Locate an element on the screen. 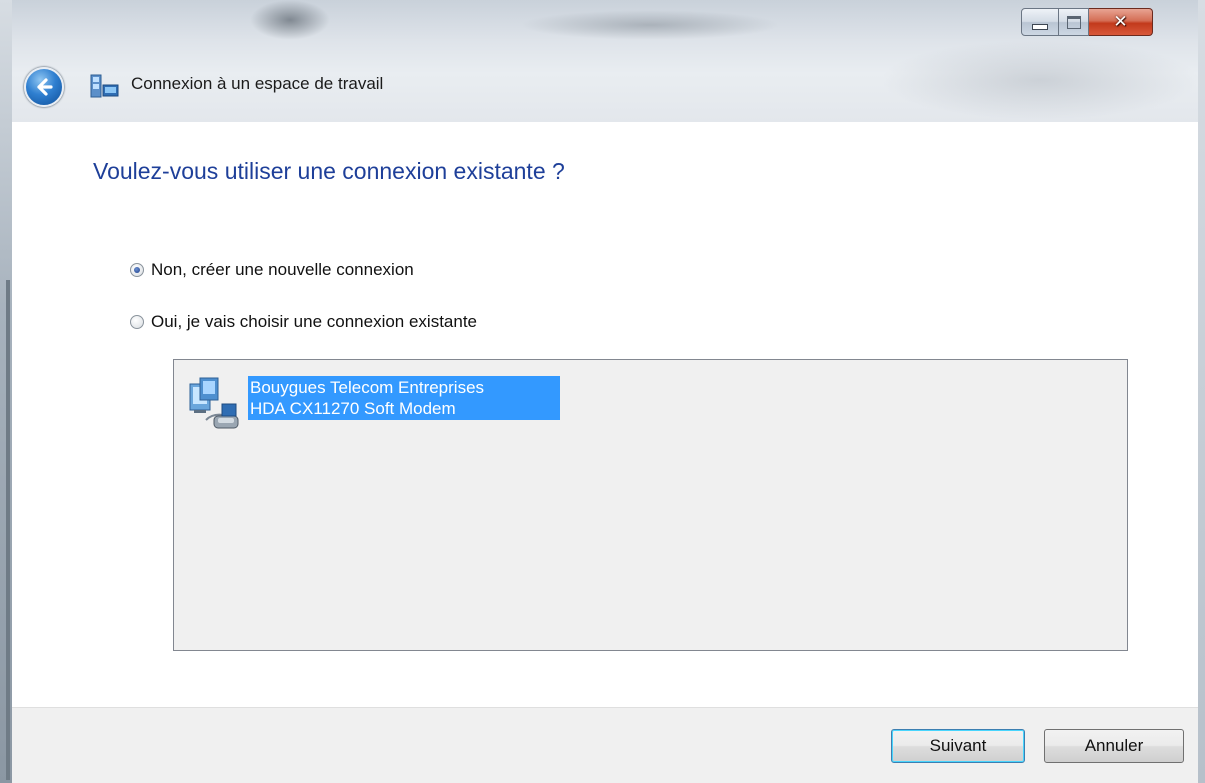  next-button: Suivant is located at coordinates (958, 746).